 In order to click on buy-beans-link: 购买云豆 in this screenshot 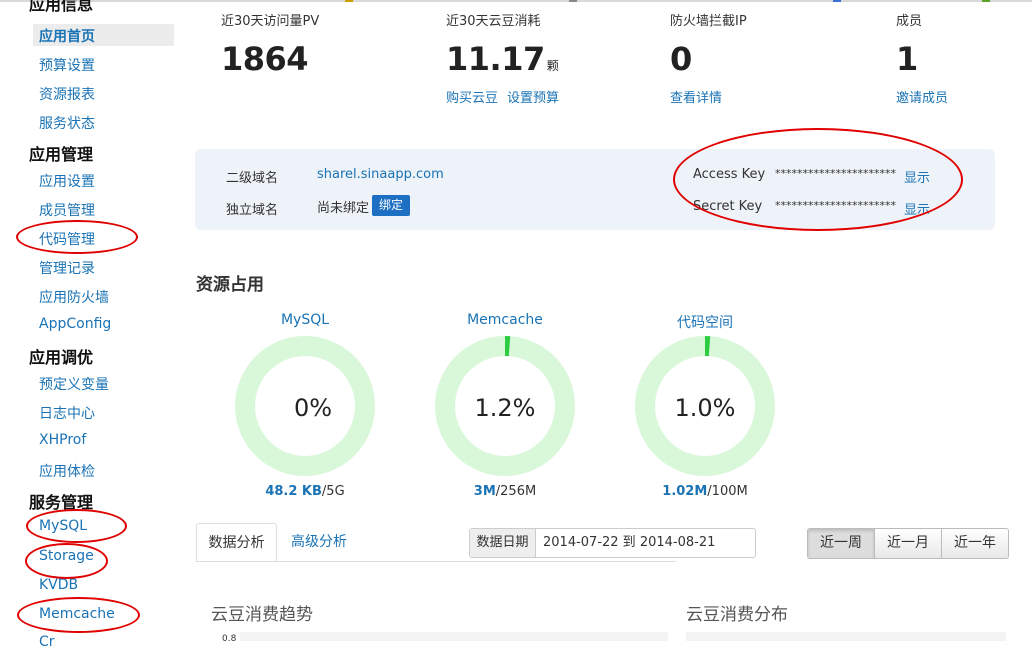, I will do `click(472, 98)`.